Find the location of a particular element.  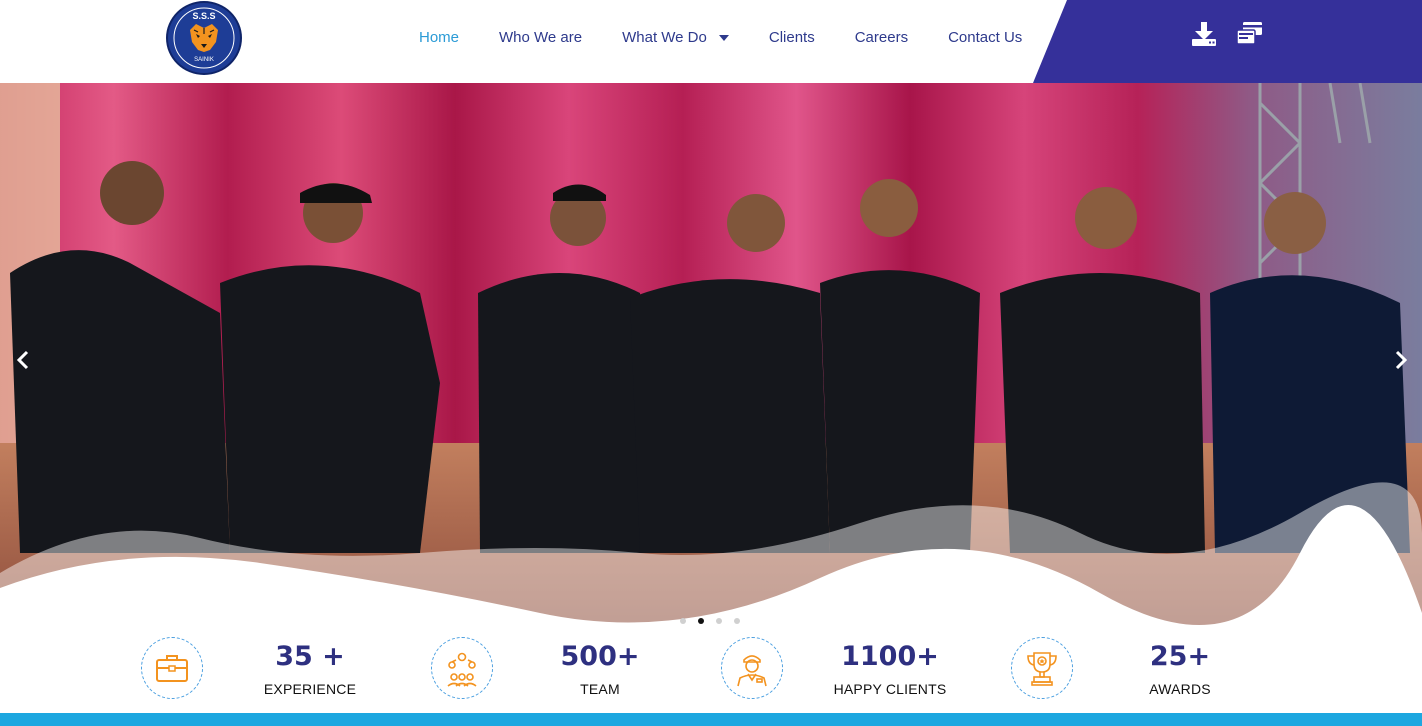

nav-item-careers: Careers is located at coordinates (881, 37).